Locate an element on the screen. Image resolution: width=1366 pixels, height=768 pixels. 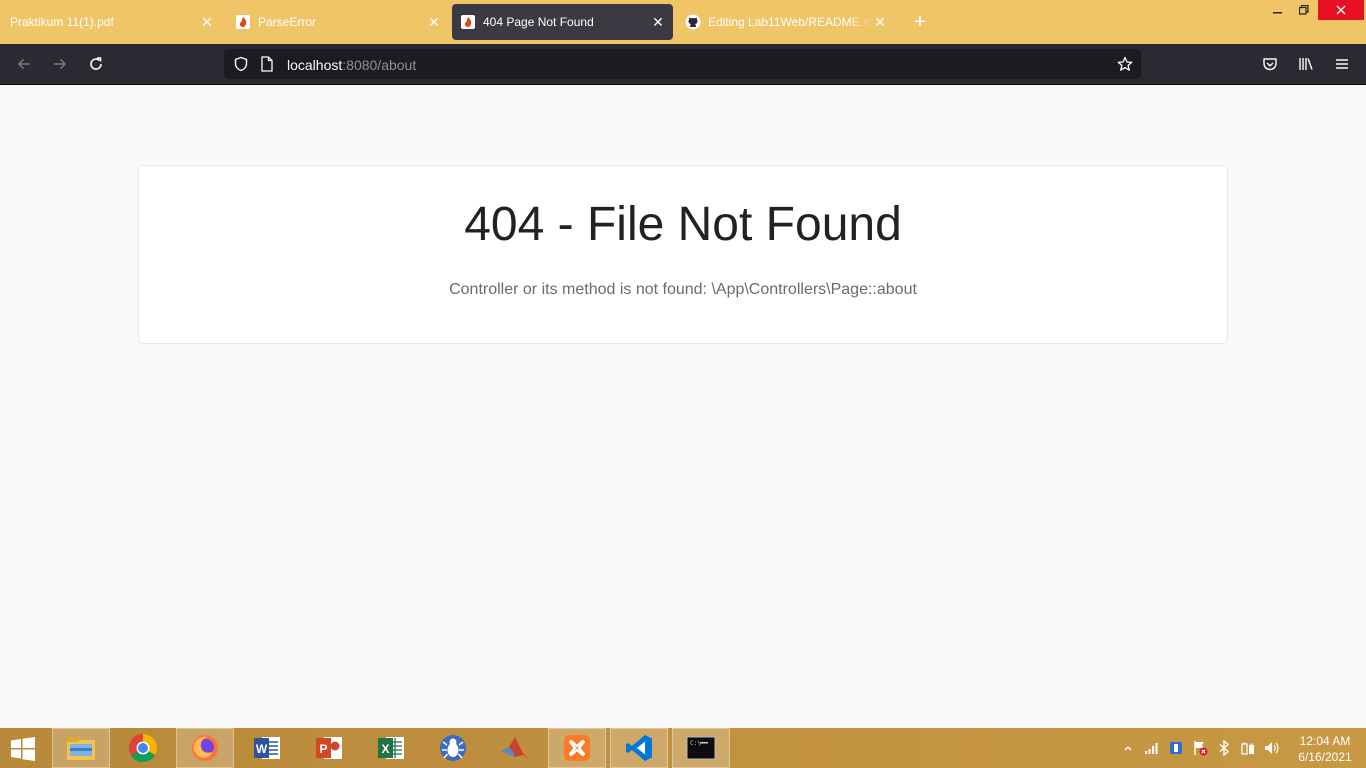
tab-title: Editing Lab11Web/README.md is located at coordinates (790, 22).